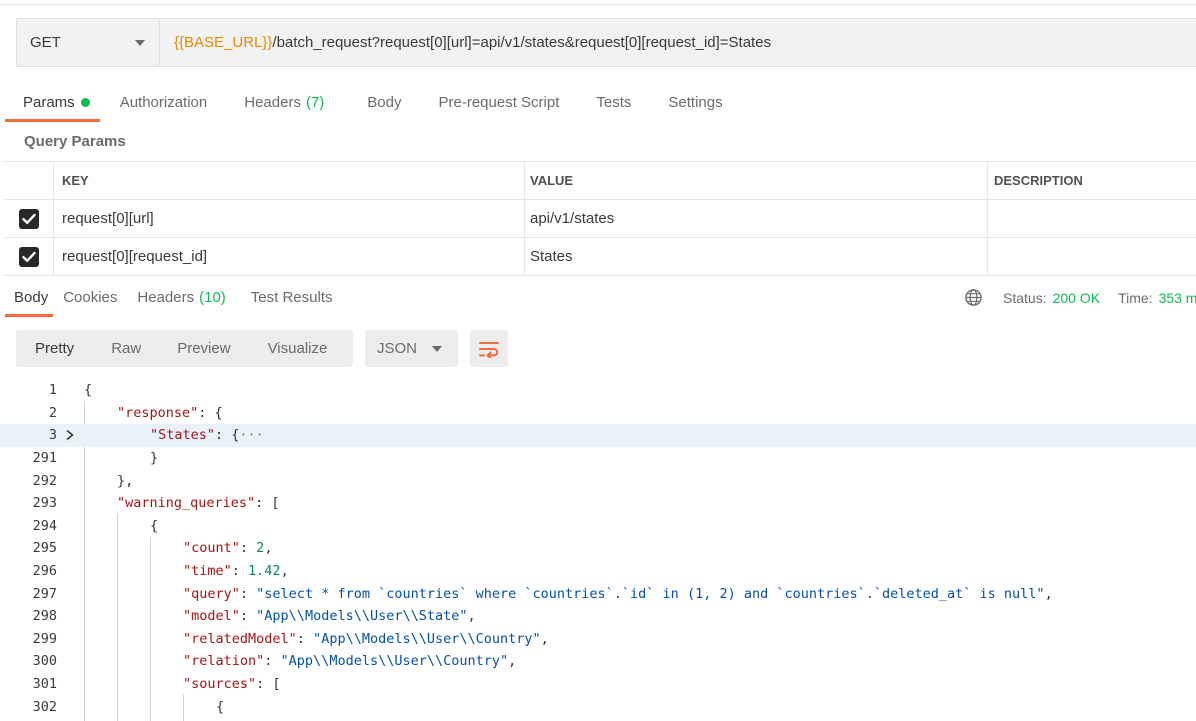  Describe the element at coordinates (70, 435) in the screenshot. I see `fold-toggle` at that location.